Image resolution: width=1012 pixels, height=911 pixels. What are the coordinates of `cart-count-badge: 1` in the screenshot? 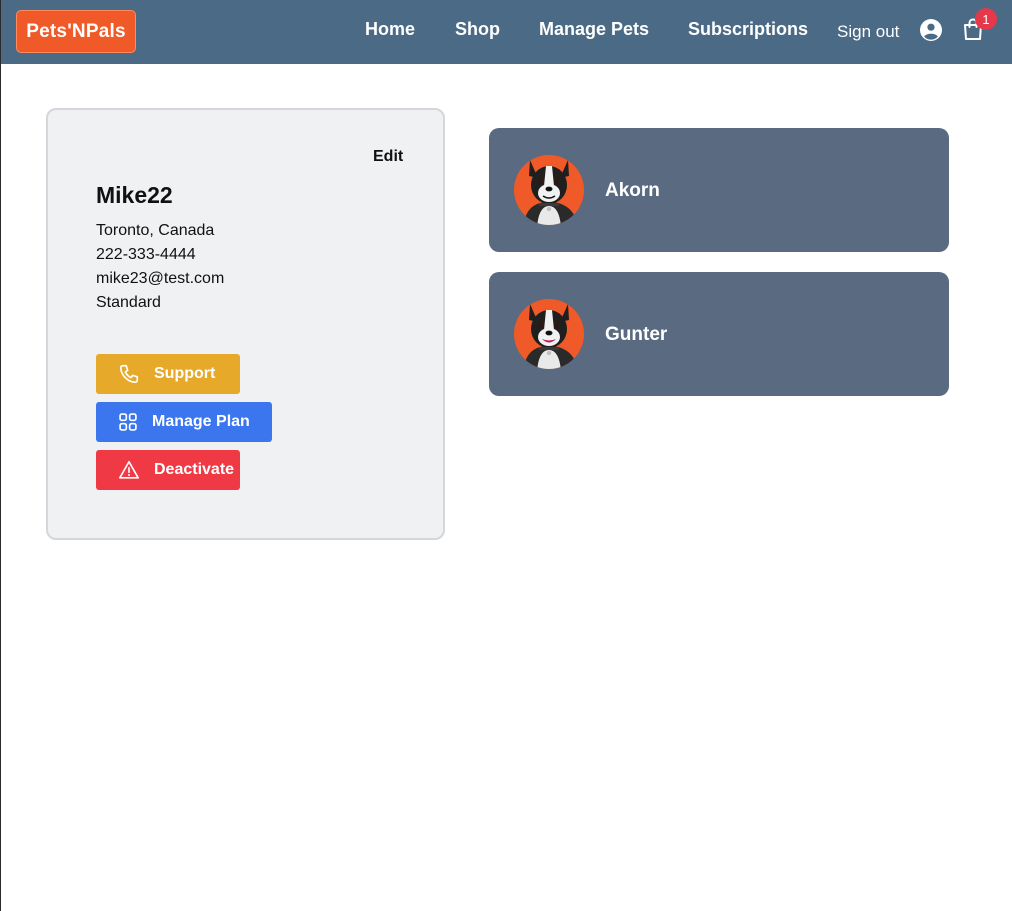 It's located at (986, 19).